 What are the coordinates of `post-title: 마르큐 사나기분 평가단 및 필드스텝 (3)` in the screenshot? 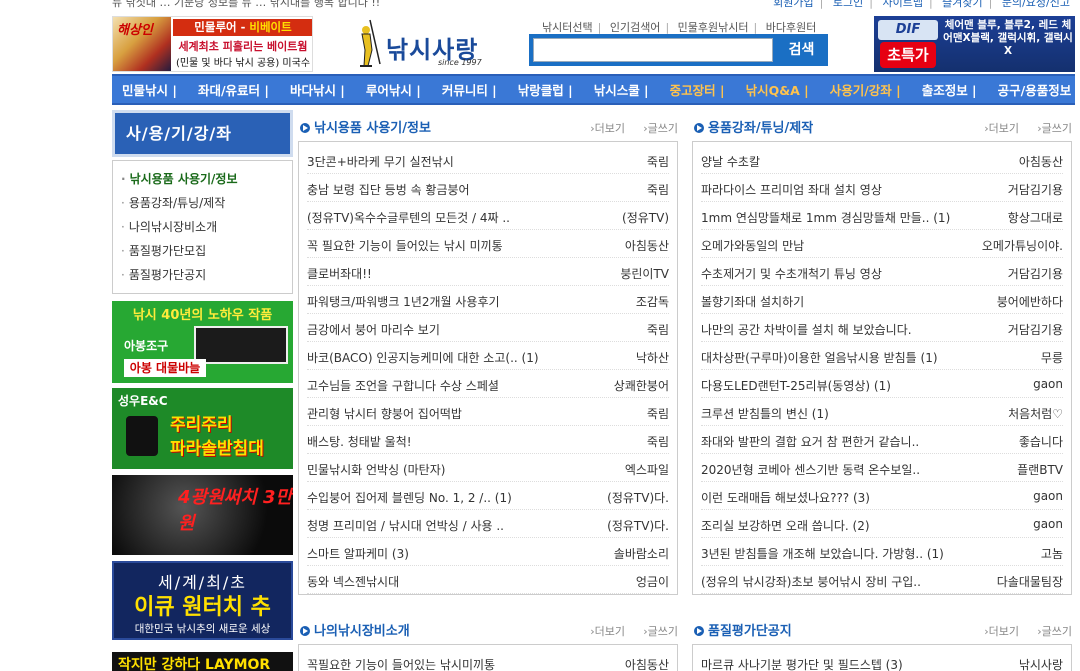 It's located at (833, 663).